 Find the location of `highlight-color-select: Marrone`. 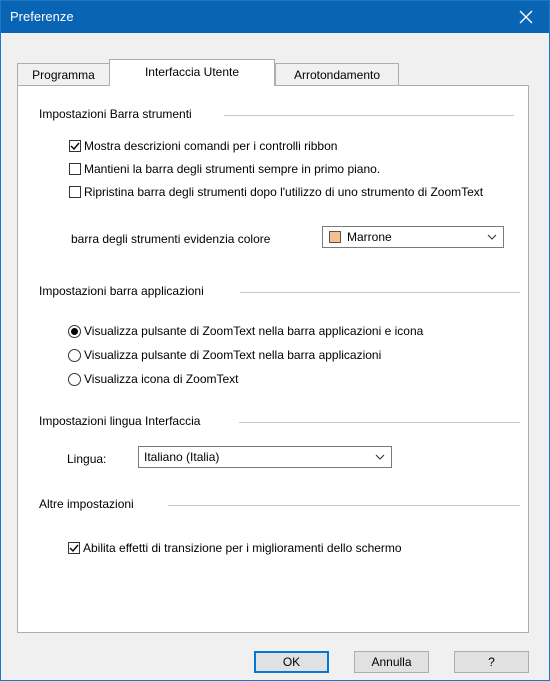

highlight-color-select: Marrone is located at coordinates (413, 237).